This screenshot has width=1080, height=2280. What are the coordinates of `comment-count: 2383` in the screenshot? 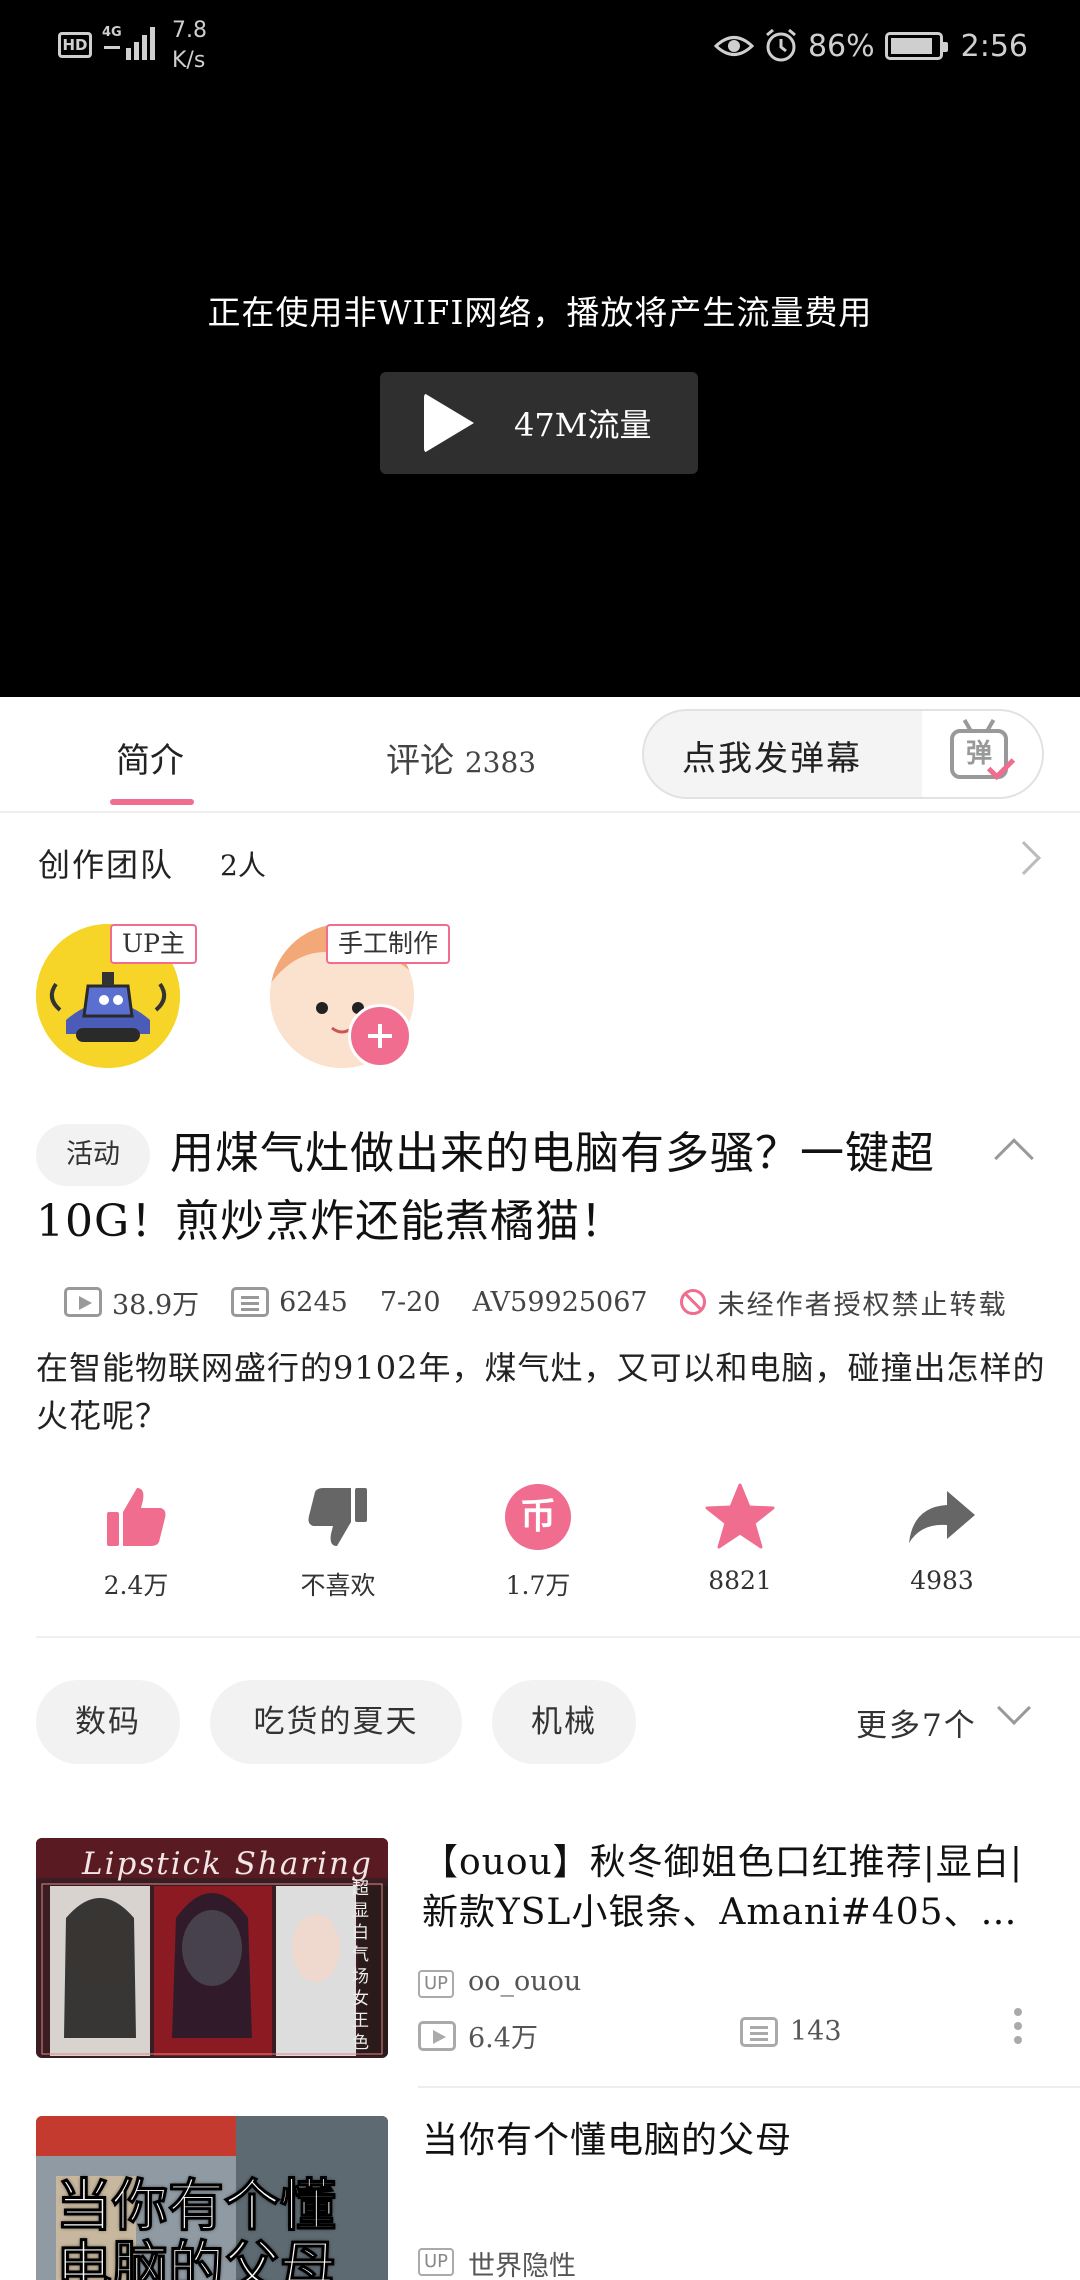 It's located at (500, 762).